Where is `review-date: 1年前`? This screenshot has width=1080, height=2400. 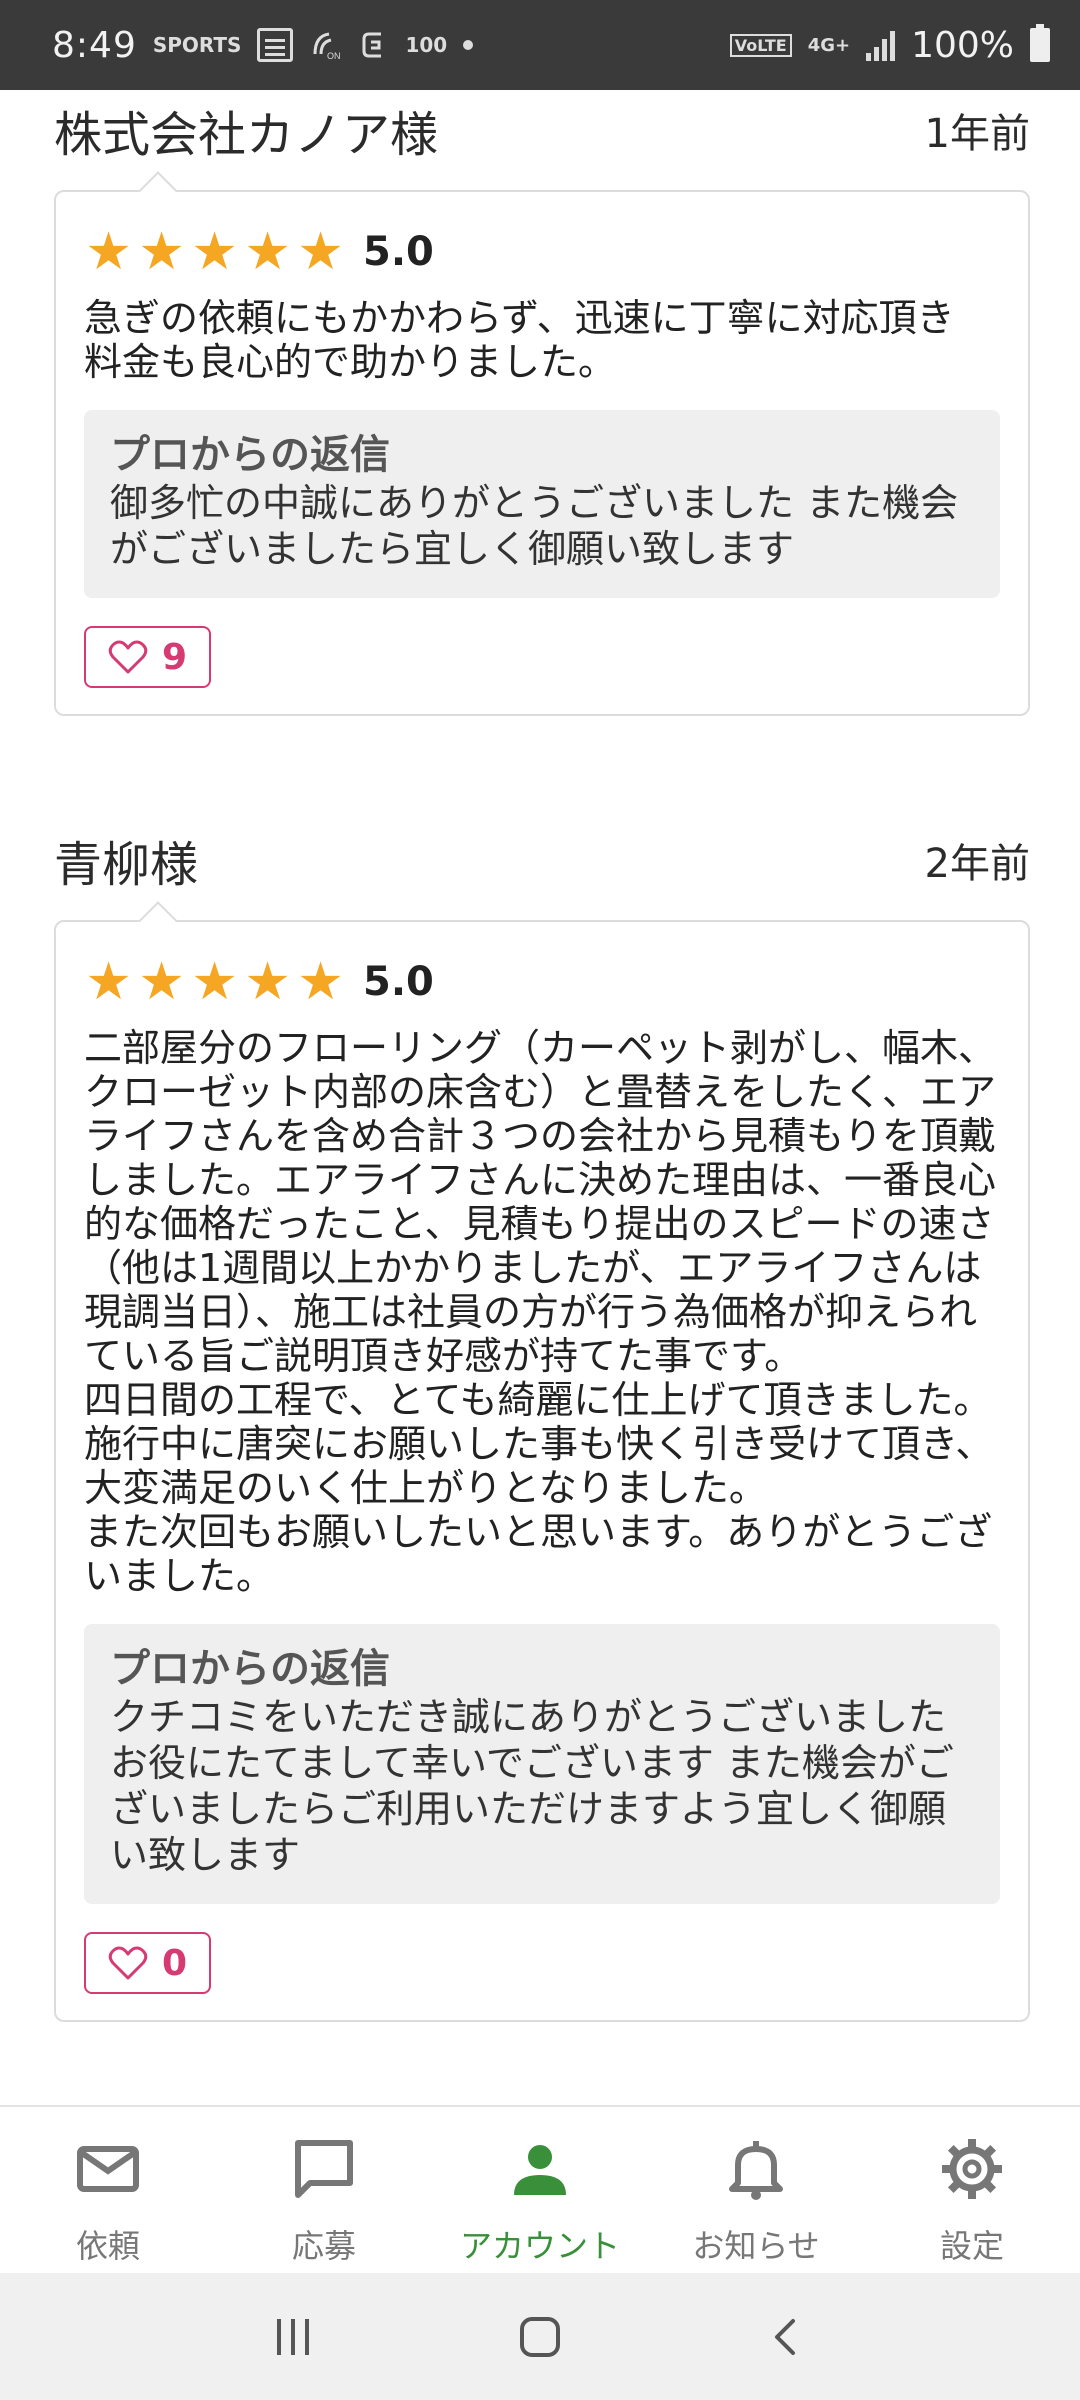
review-date: 1年前 is located at coordinates (977, 134).